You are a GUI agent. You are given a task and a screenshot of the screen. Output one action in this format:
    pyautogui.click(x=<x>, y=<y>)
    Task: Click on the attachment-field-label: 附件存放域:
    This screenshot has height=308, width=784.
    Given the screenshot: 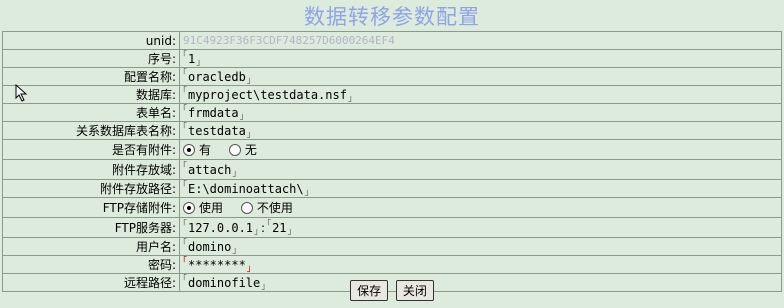 What is the action you would take?
    pyautogui.click(x=91, y=169)
    